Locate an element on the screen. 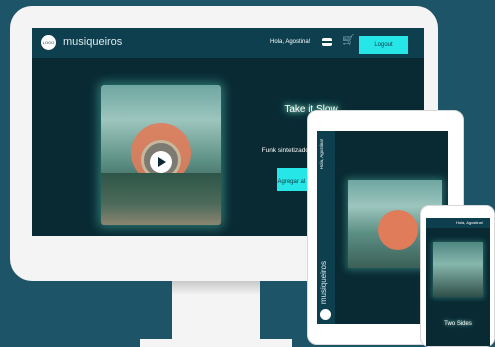 The height and width of the screenshot is (347, 495). phone-navbar: Hola, Agostina! is located at coordinates (458, 223).